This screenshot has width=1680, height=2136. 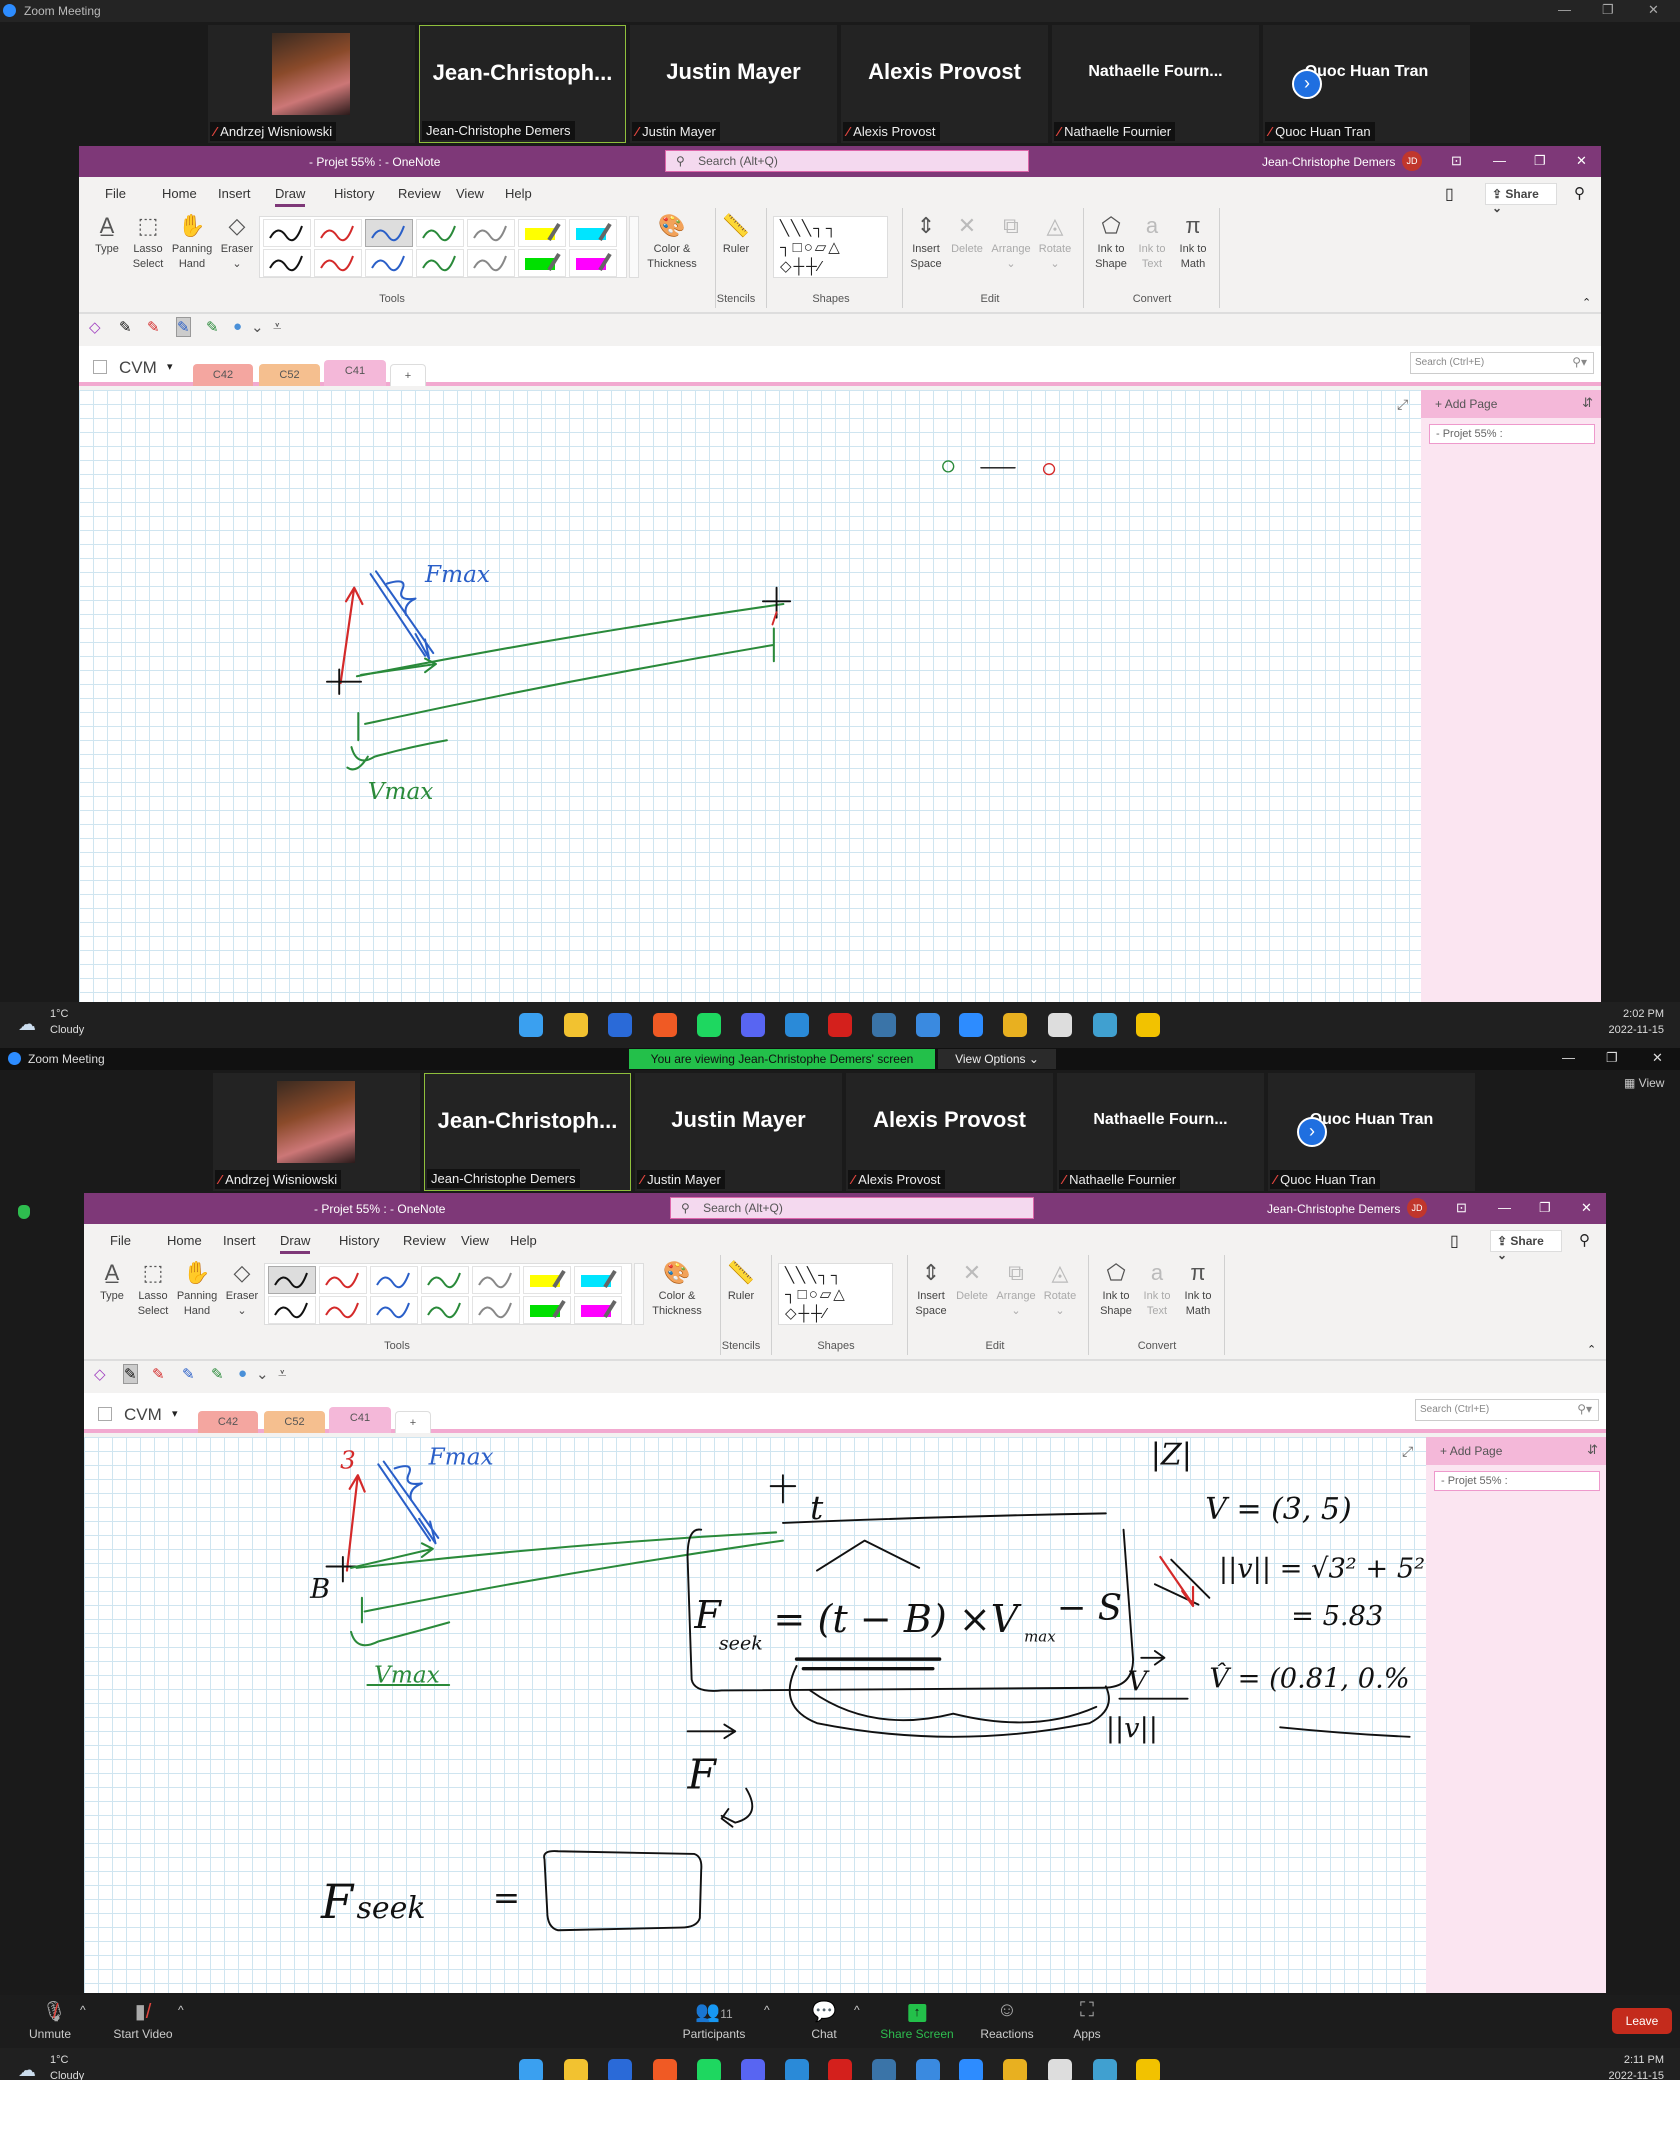 I want to click on tab-file: File, so click(x=120, y=1240).